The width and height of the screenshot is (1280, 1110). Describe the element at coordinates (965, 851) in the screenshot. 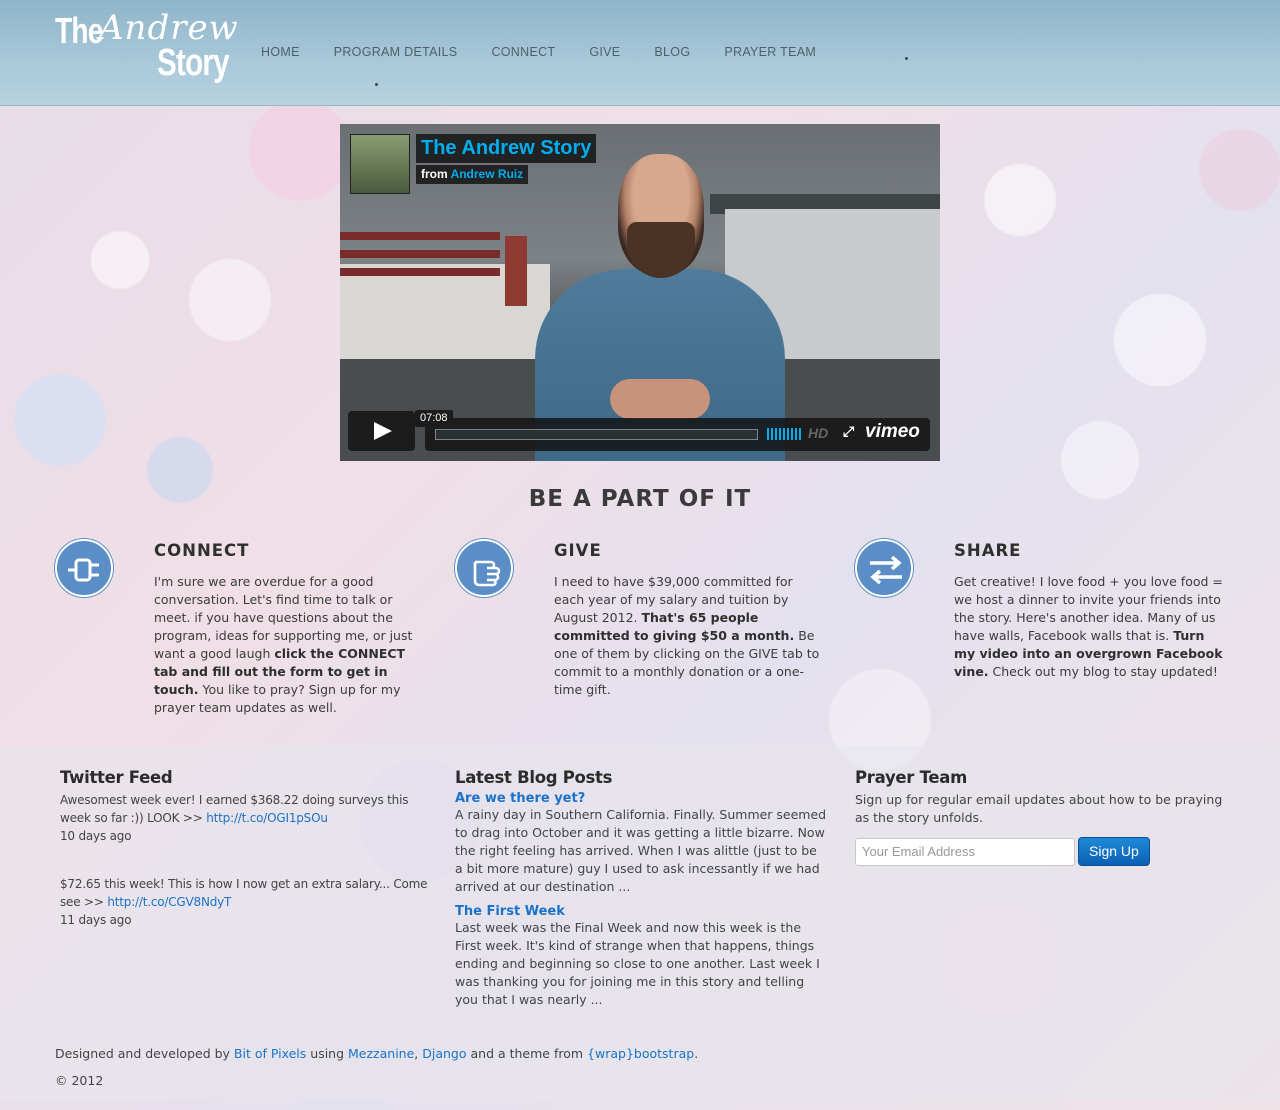

I see `email-field: Your Email Address` at that location.